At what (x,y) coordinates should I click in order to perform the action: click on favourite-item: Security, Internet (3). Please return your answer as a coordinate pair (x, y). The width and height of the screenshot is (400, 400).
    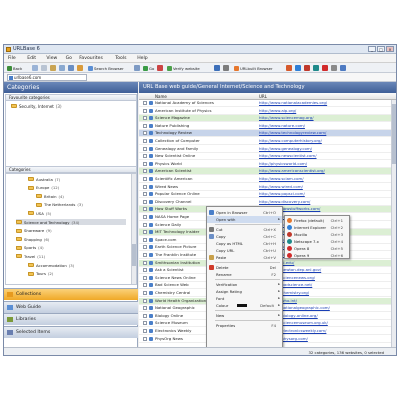
    Looking at the image, I should click on (36, 106).